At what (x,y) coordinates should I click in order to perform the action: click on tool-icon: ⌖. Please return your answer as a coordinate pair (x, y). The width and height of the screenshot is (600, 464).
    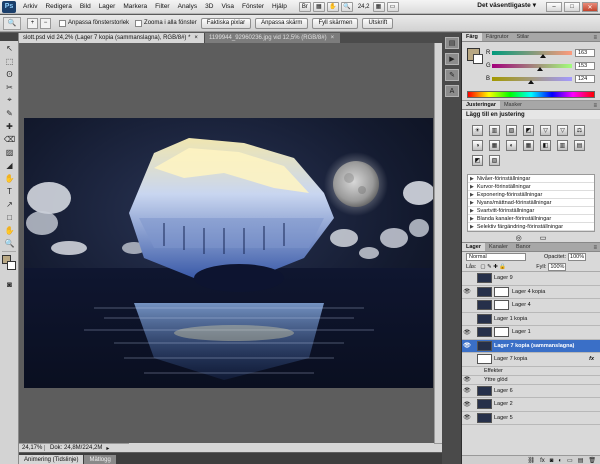
    Looking at the image, I should click on (9, 100).